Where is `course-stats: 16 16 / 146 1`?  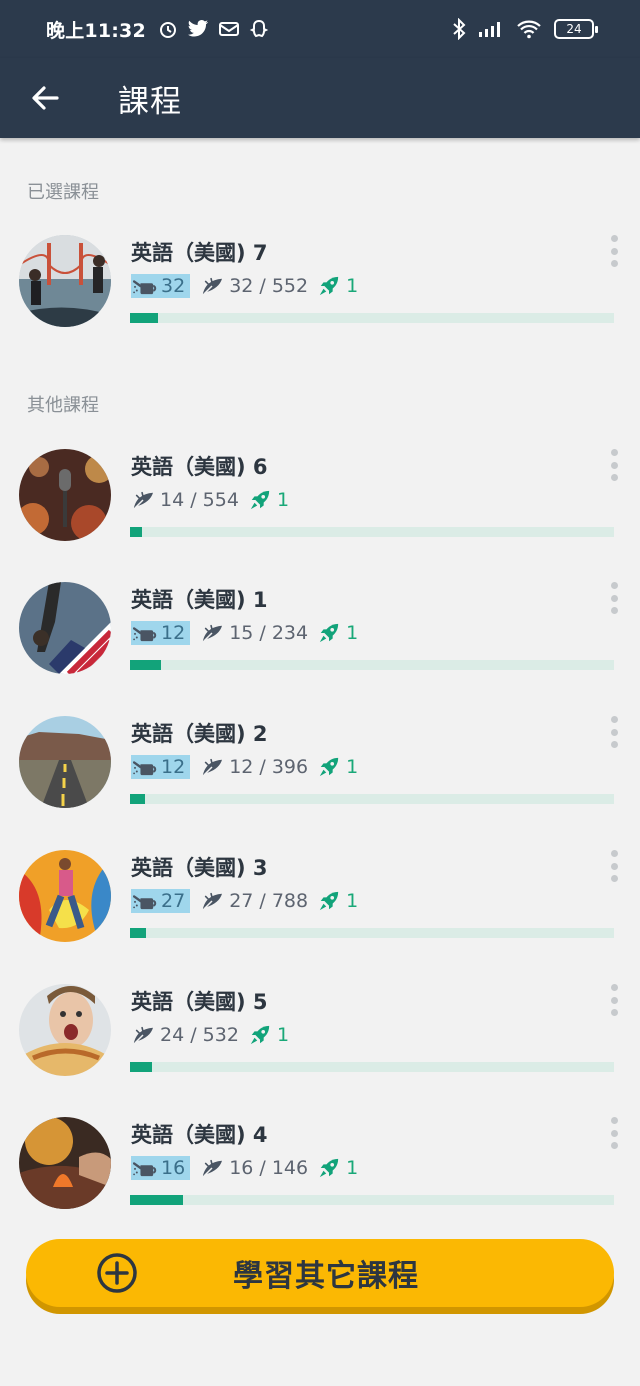 course-stats: 16 16 / 146 1 is located at coordinates (244, 1168).